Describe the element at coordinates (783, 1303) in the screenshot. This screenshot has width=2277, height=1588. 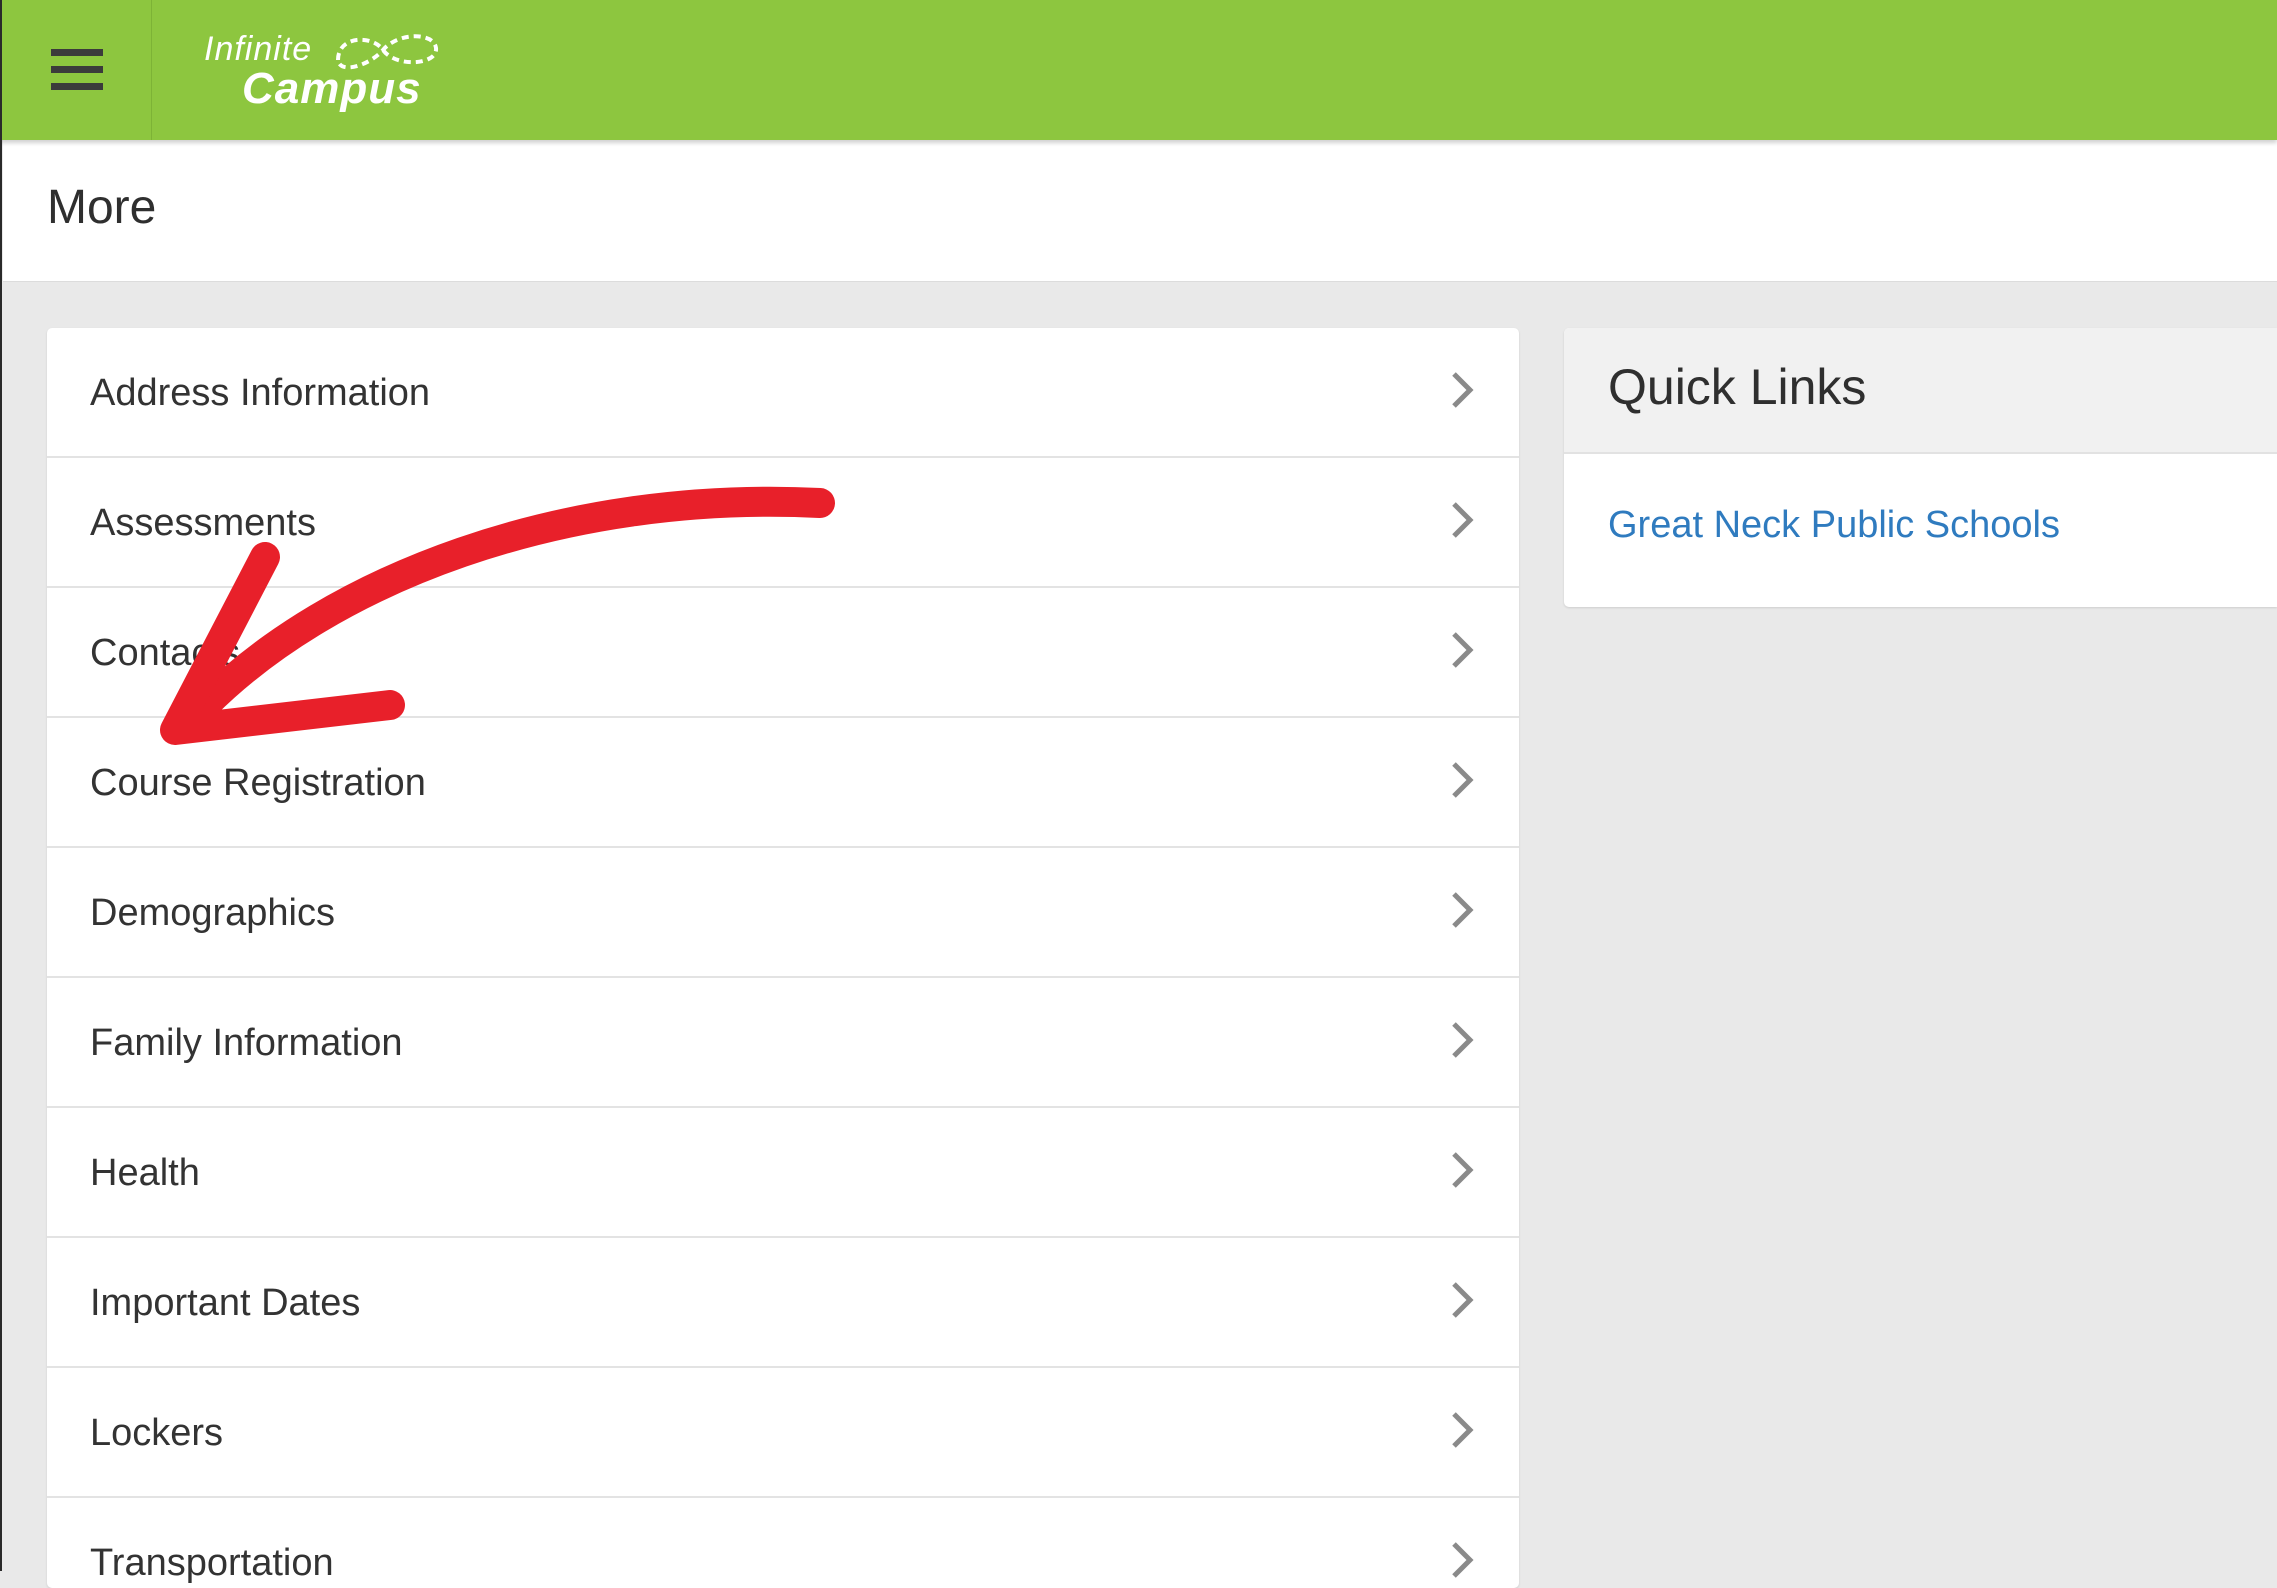
I see `menu-item-important-dates: Important Dates` at that location.